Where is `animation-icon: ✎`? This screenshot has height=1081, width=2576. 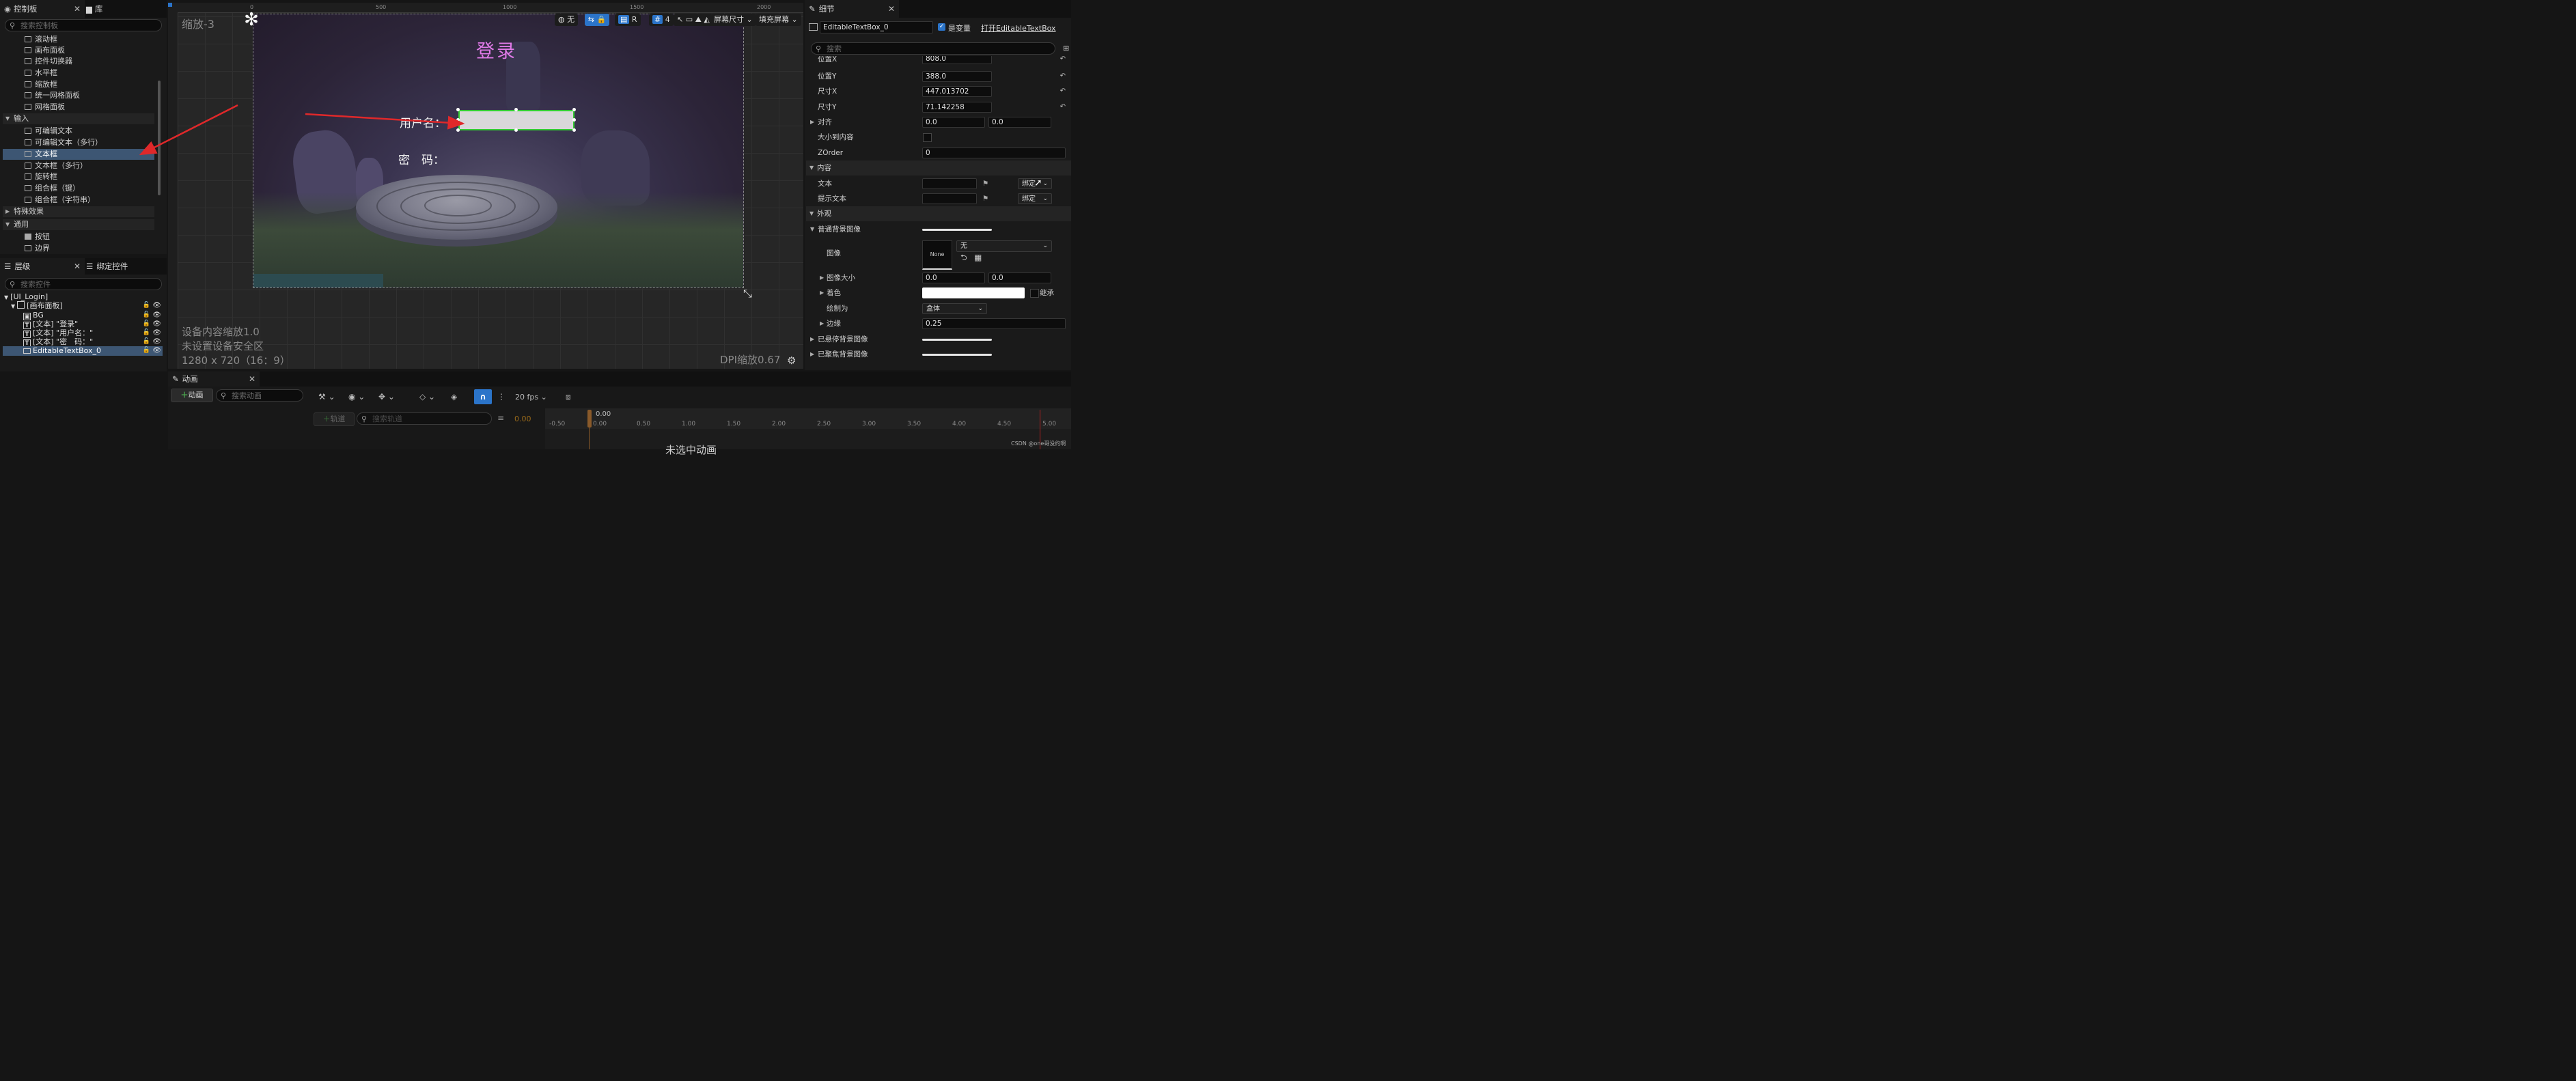
animation-icon: ✎ is located at coordinates (176, 379).